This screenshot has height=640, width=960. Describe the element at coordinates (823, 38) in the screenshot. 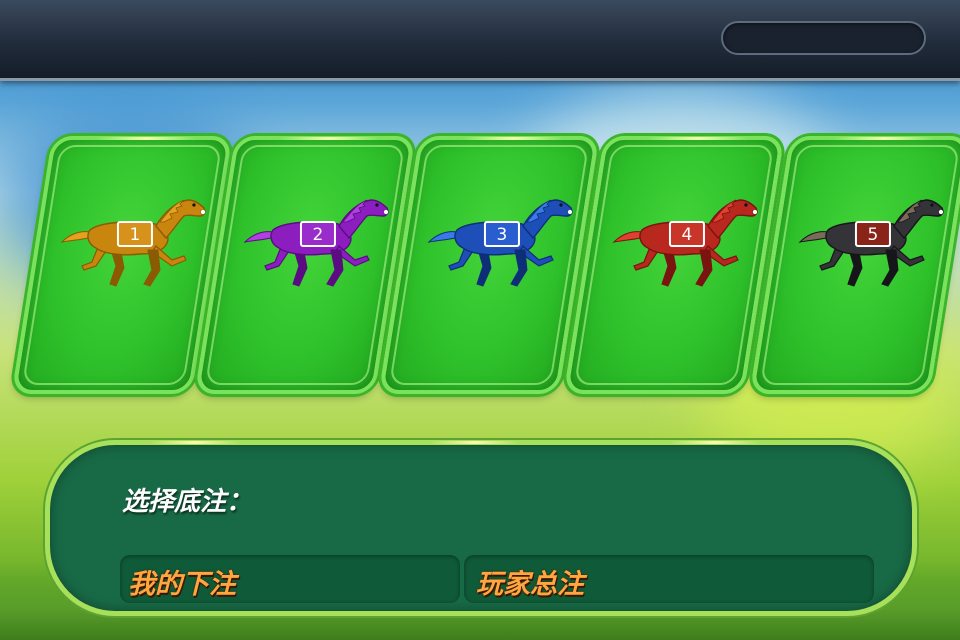

I see `top-info-pill` at that location.